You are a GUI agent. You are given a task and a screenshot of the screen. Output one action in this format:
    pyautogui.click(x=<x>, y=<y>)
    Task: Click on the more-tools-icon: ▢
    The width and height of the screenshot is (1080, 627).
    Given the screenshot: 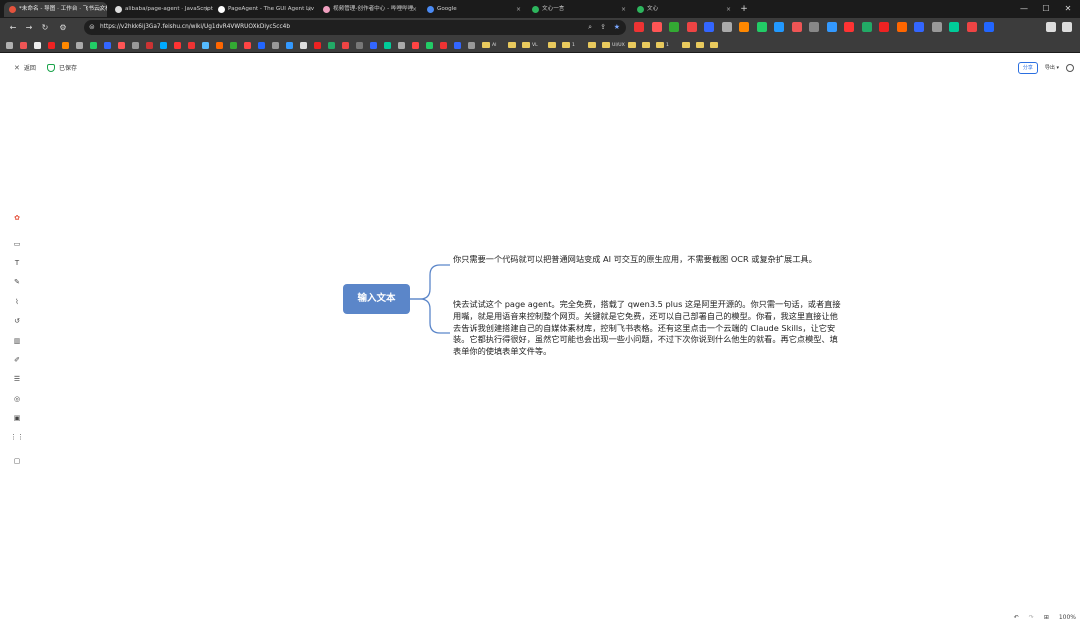 What is the action you would take?
    pyautogui.click(x=17, y=461)
    